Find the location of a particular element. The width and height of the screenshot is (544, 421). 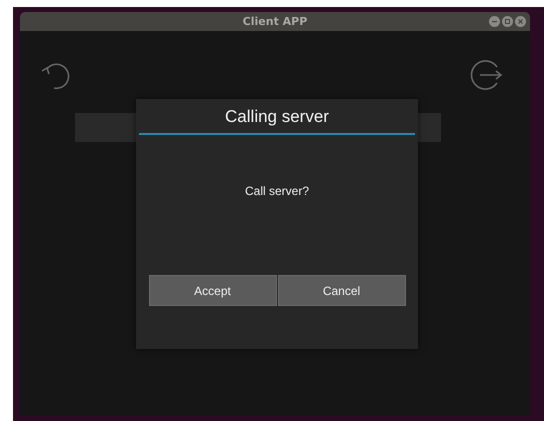

minimize-icon is located at coordinates (494, 21).